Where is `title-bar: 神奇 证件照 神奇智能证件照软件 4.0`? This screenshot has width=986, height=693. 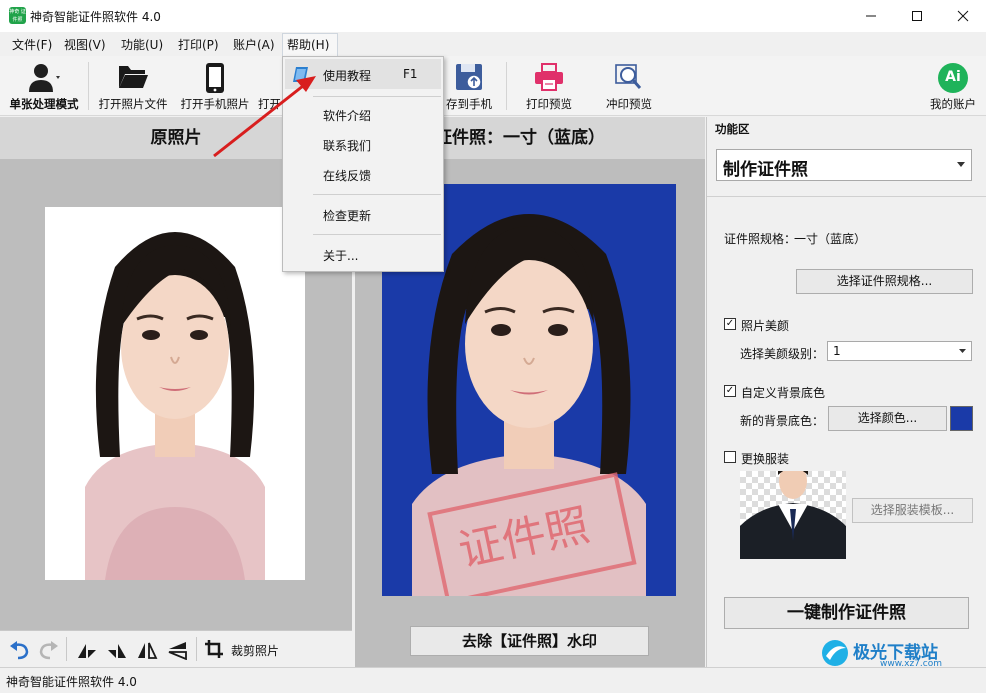
title-bar: 神奇 证件照 神奇智能证件照软件 4.0 is located at coordinates (493, 16).